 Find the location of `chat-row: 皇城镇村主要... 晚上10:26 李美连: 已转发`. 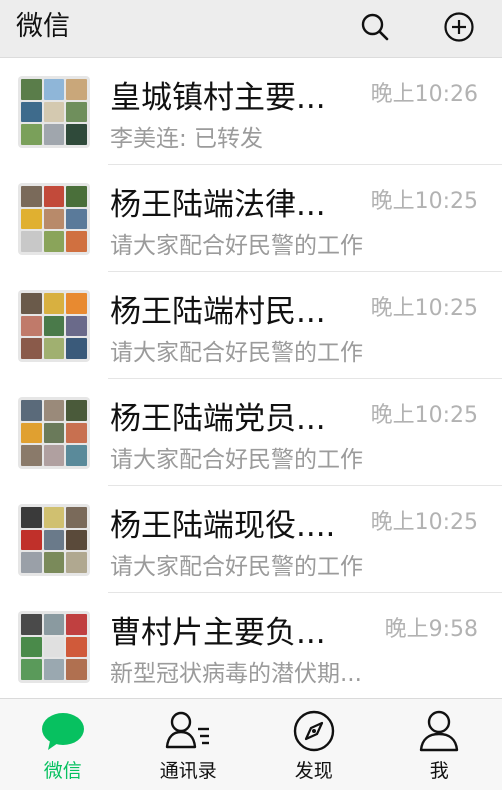

chat-row: 皇城镇村主要... 晚上10:26 李美连: 已转发 is located at coordinates (251, 111).